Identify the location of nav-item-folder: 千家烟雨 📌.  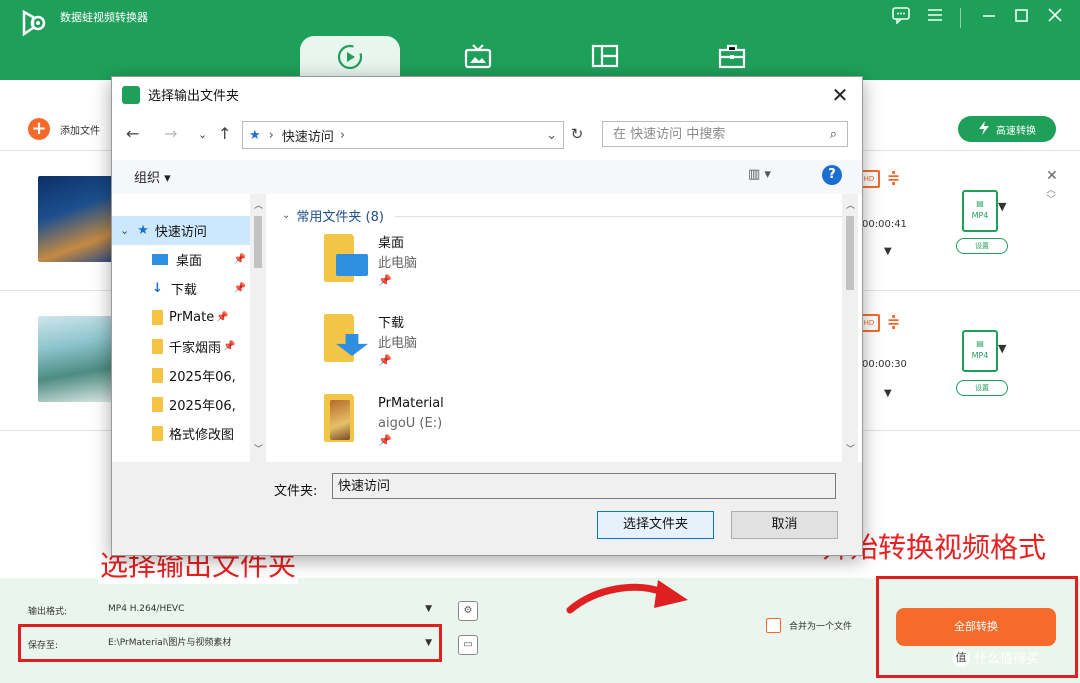
(181, 346).